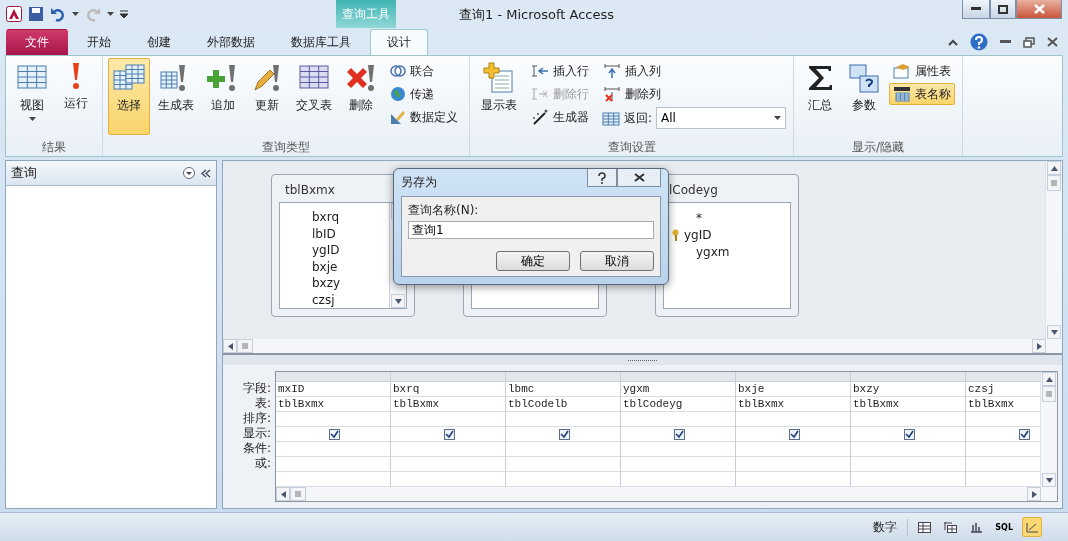  What do you see at coordinates (361, 78) in the screenshot?
I see `cross-exclamation-icon` at bounding box center [361, 78].